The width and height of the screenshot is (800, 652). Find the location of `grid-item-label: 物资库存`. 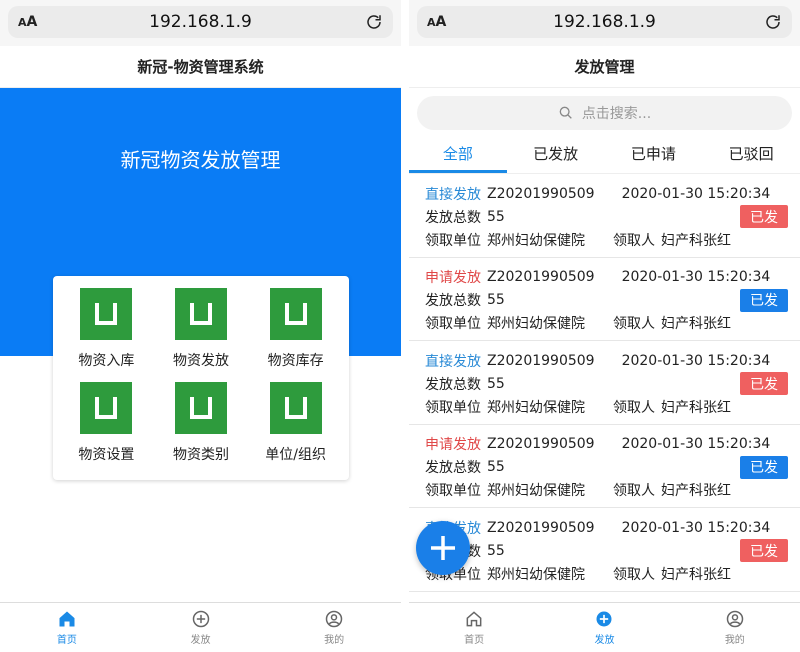

grid-item-label: 物资库存 is located at coordinates (295, 361).